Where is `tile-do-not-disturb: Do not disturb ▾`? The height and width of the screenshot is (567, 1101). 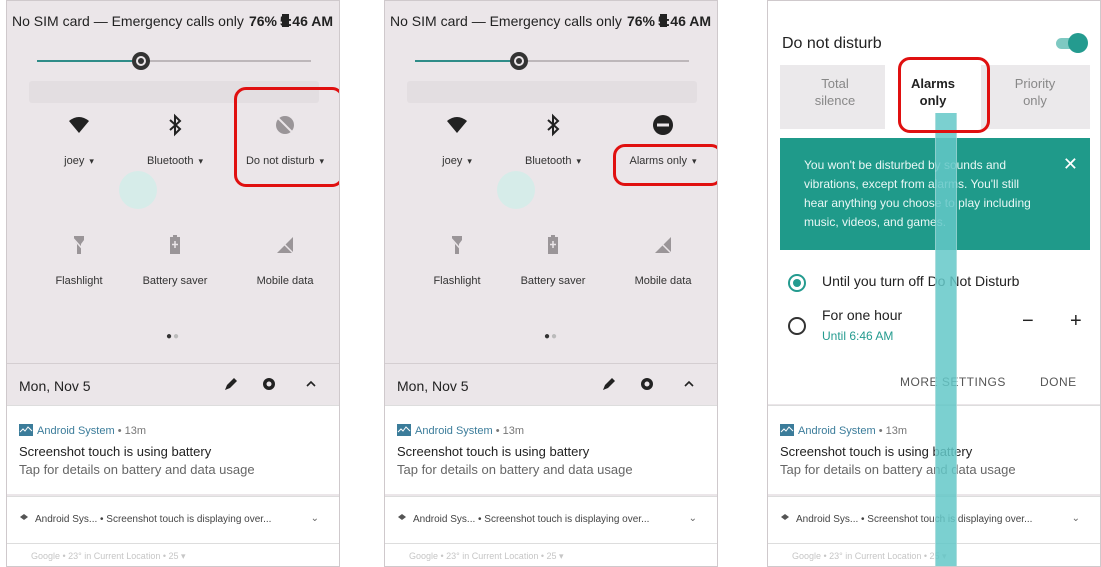 tile-do-not-disturb: Do not disturb ▾ is located at coordinates (285, 163).